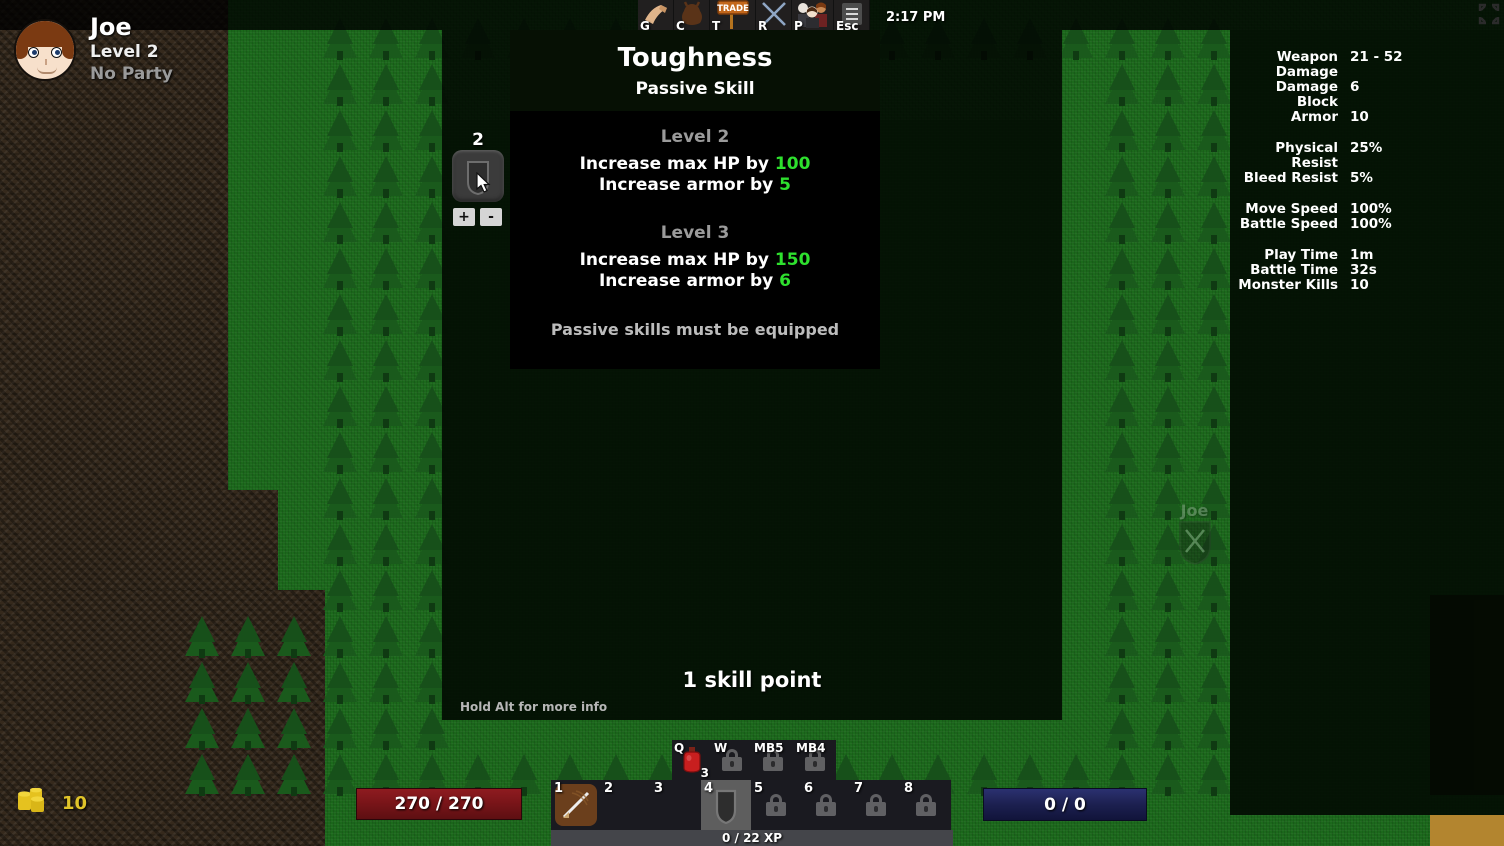 Image resolution: width=1504 pixels, height=846 pixels. What do you see at coordinates (626, 805) in the screenshot?
I see `action-slot-2: 2` at bounding box center [626, 805].